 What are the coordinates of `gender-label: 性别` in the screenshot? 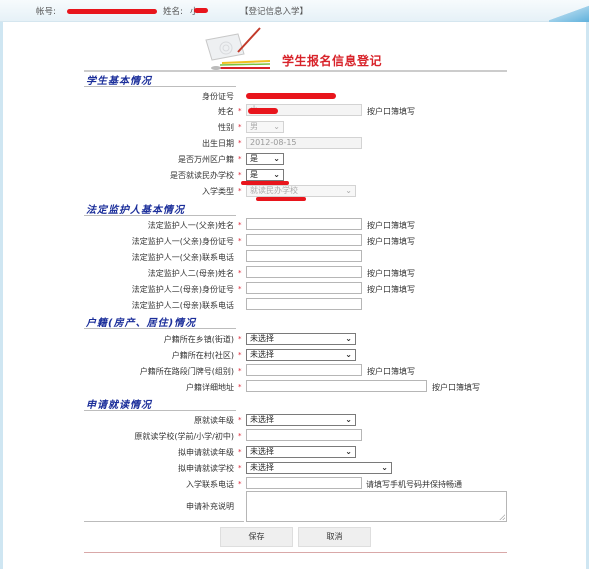 It's located at (226, 127).